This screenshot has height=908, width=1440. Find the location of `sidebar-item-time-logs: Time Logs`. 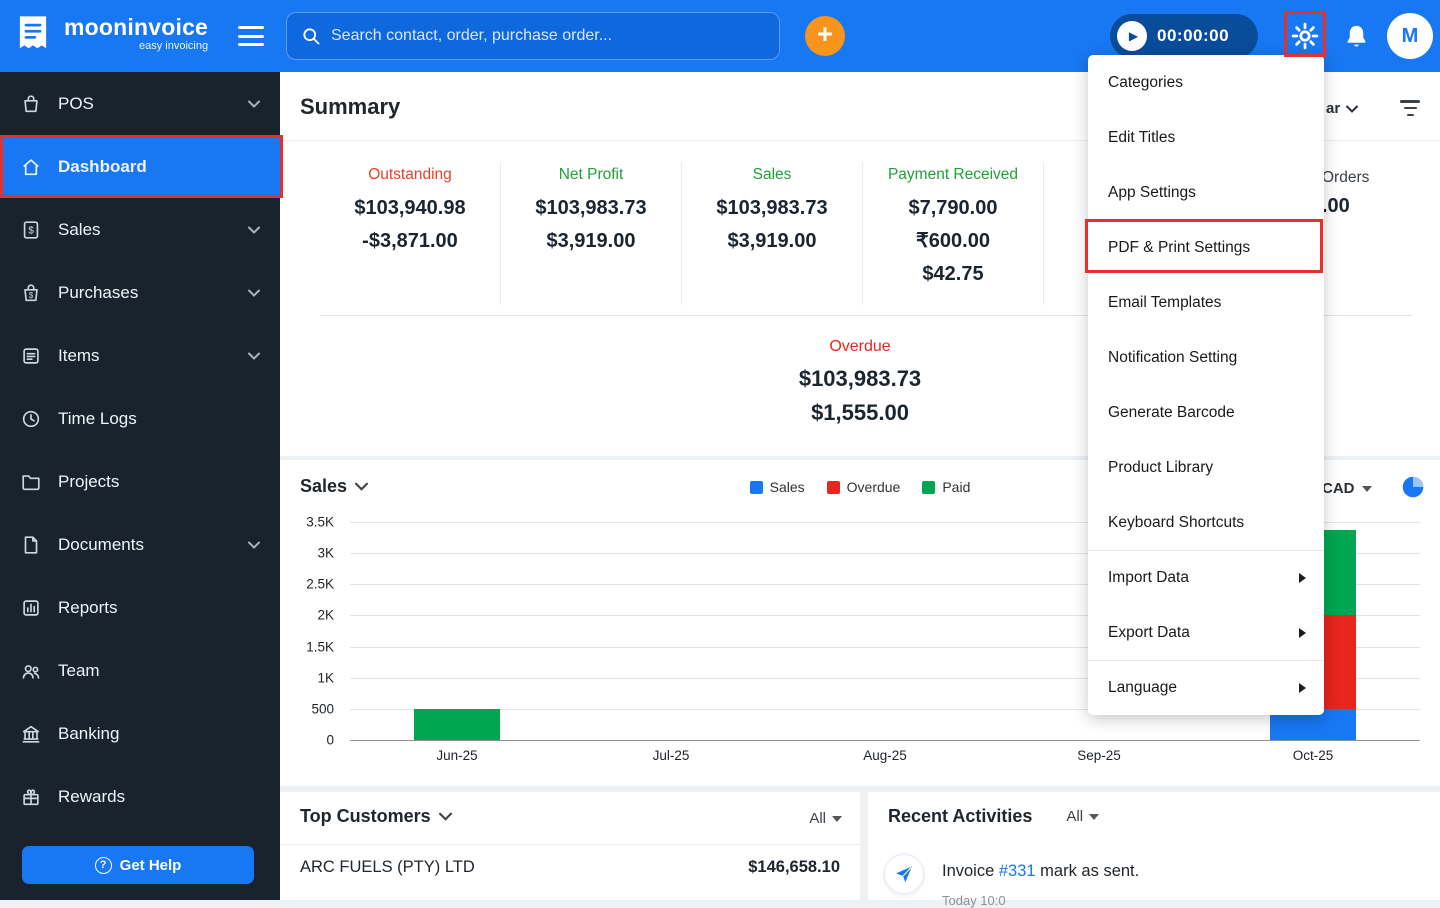

sidebar-item-time-logs: Time Logs is located at coordinates (140, 418).